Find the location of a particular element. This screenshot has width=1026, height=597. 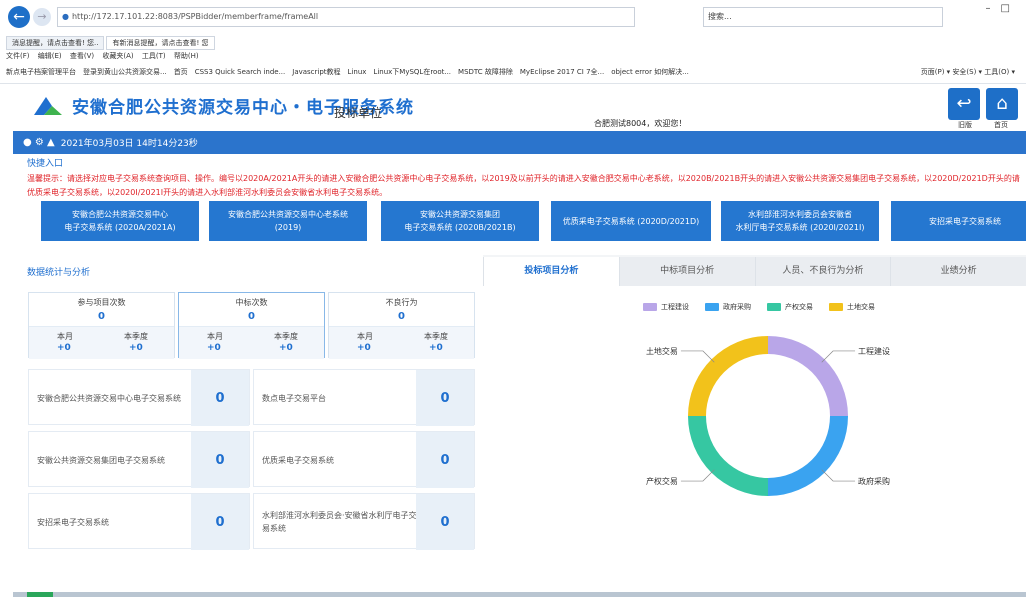

command-bar: 页面(P) ▾ 安全(S) ▾ 工具(O) ▾ is located at coordinates (968, 72).